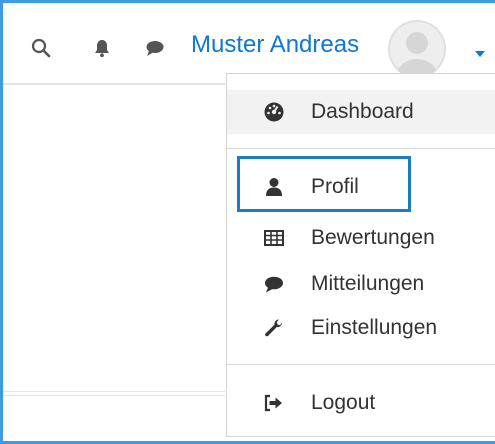 The height and width of the screenshot is (444, 495). I want to click on menu-item-label: Profil, so click(335, 186).